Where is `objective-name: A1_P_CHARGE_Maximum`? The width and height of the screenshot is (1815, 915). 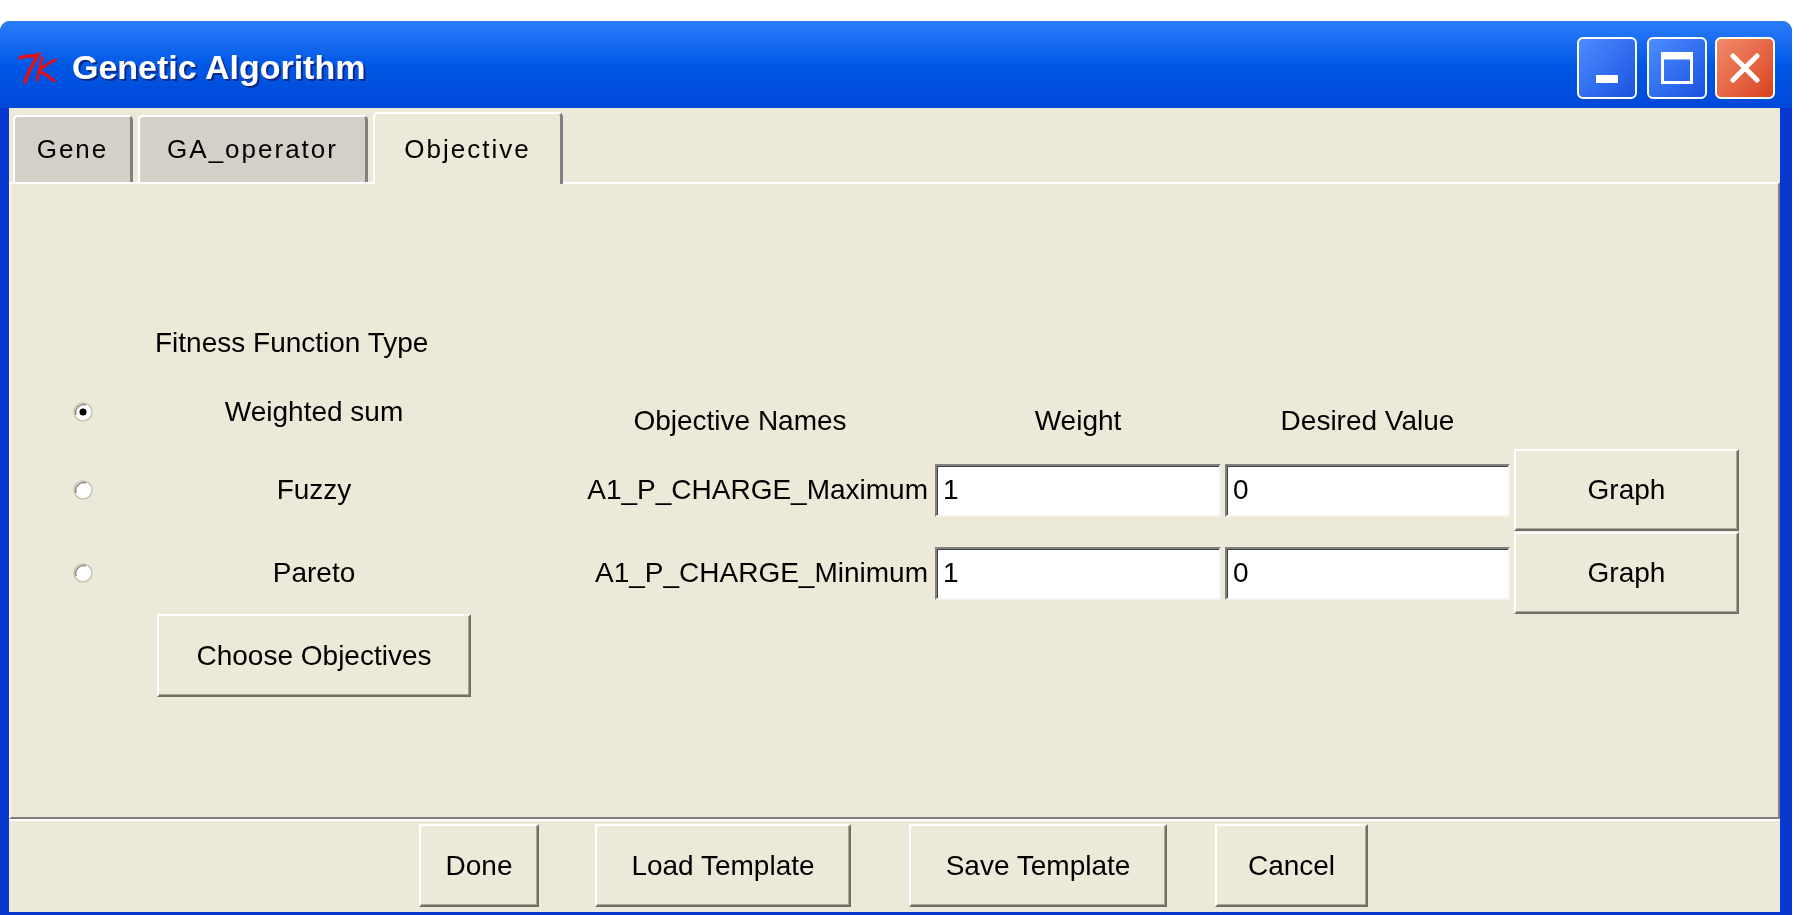
objective-name: A1_P_CHARGE_Maximum is located at coordinates (757, 490).